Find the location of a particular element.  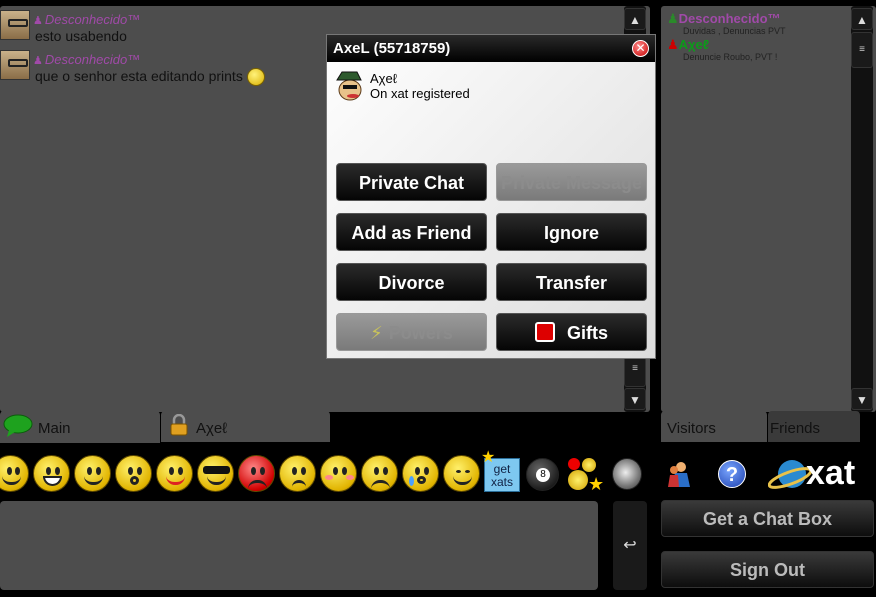

profile-status: On xat registered is located at coordinates (420, 93).